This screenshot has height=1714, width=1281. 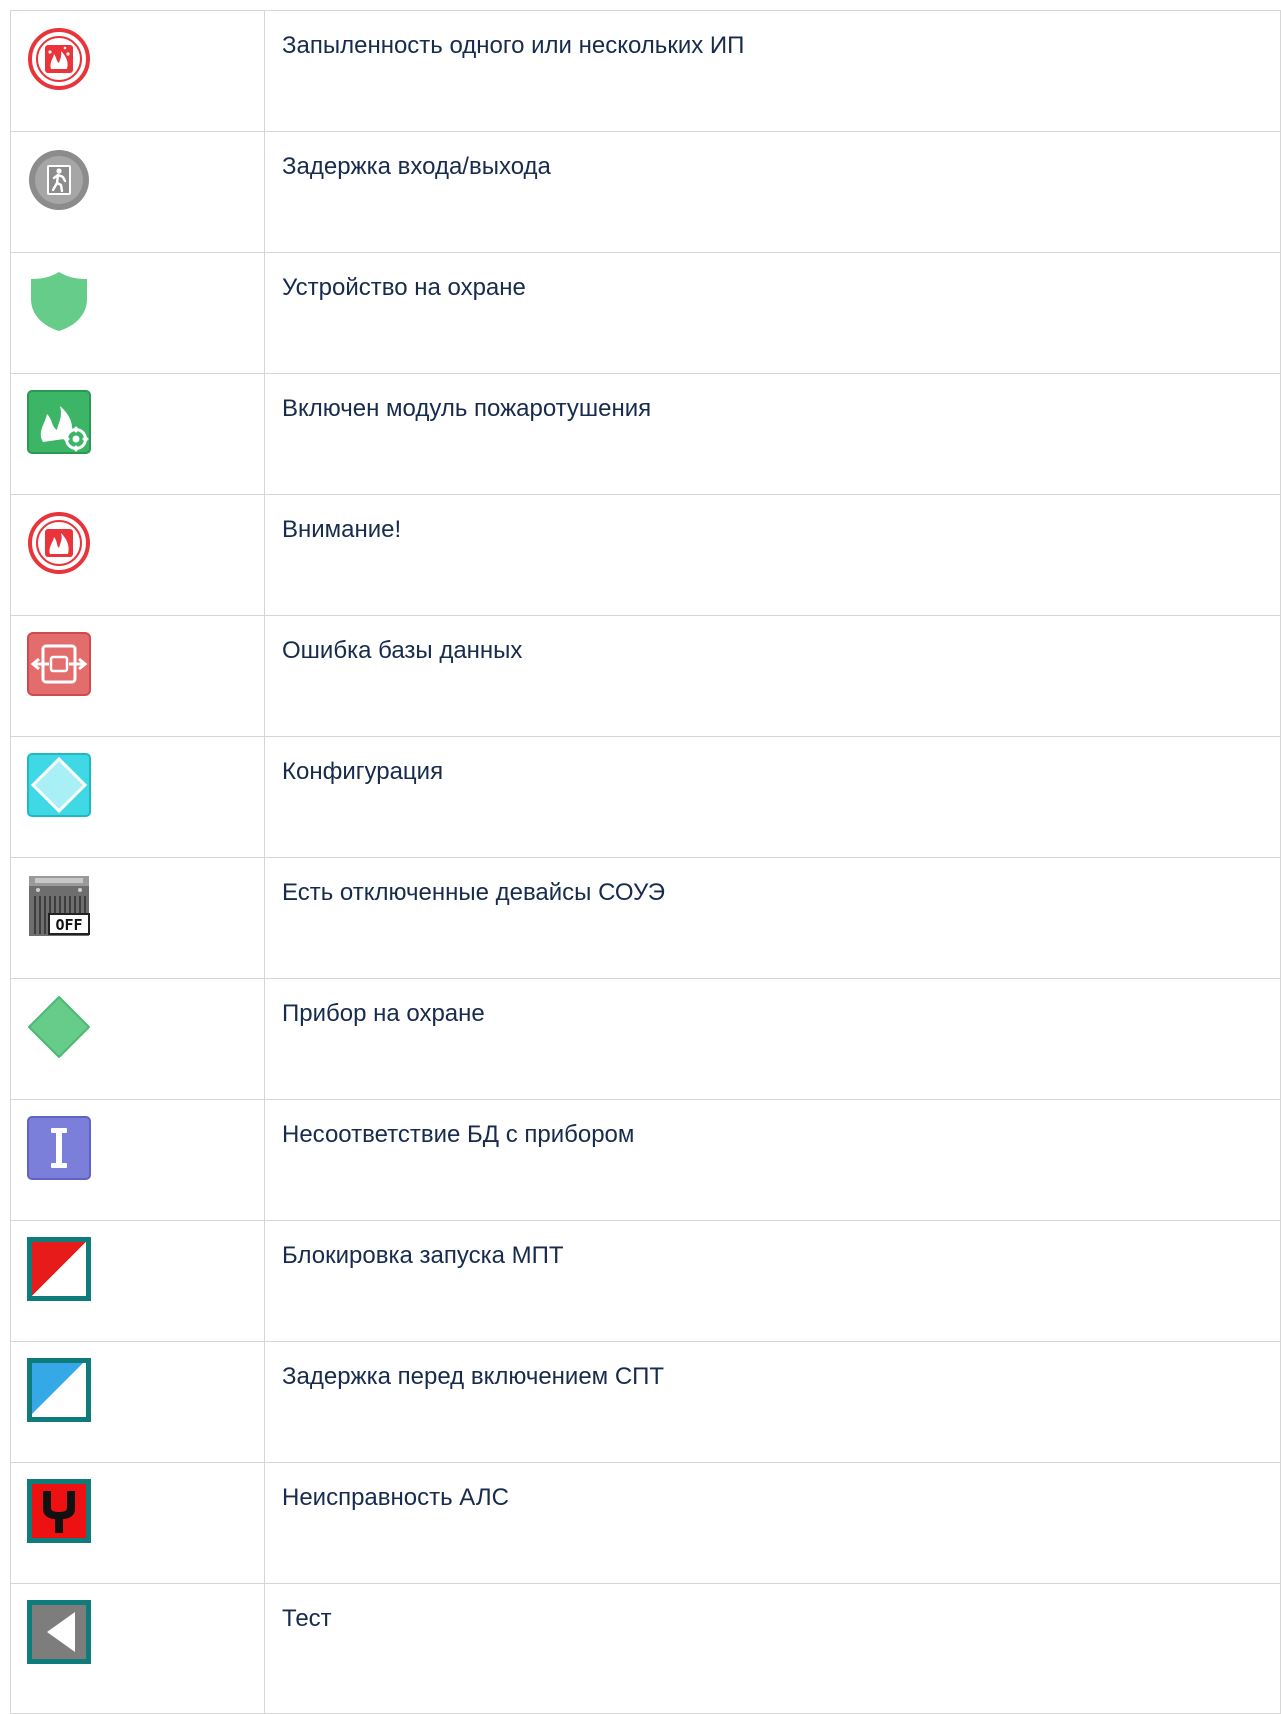 What do you see at coordinates (59, 301) in the screenshot?
I see `armed-shield-icon` at bounding box center [59, 301].